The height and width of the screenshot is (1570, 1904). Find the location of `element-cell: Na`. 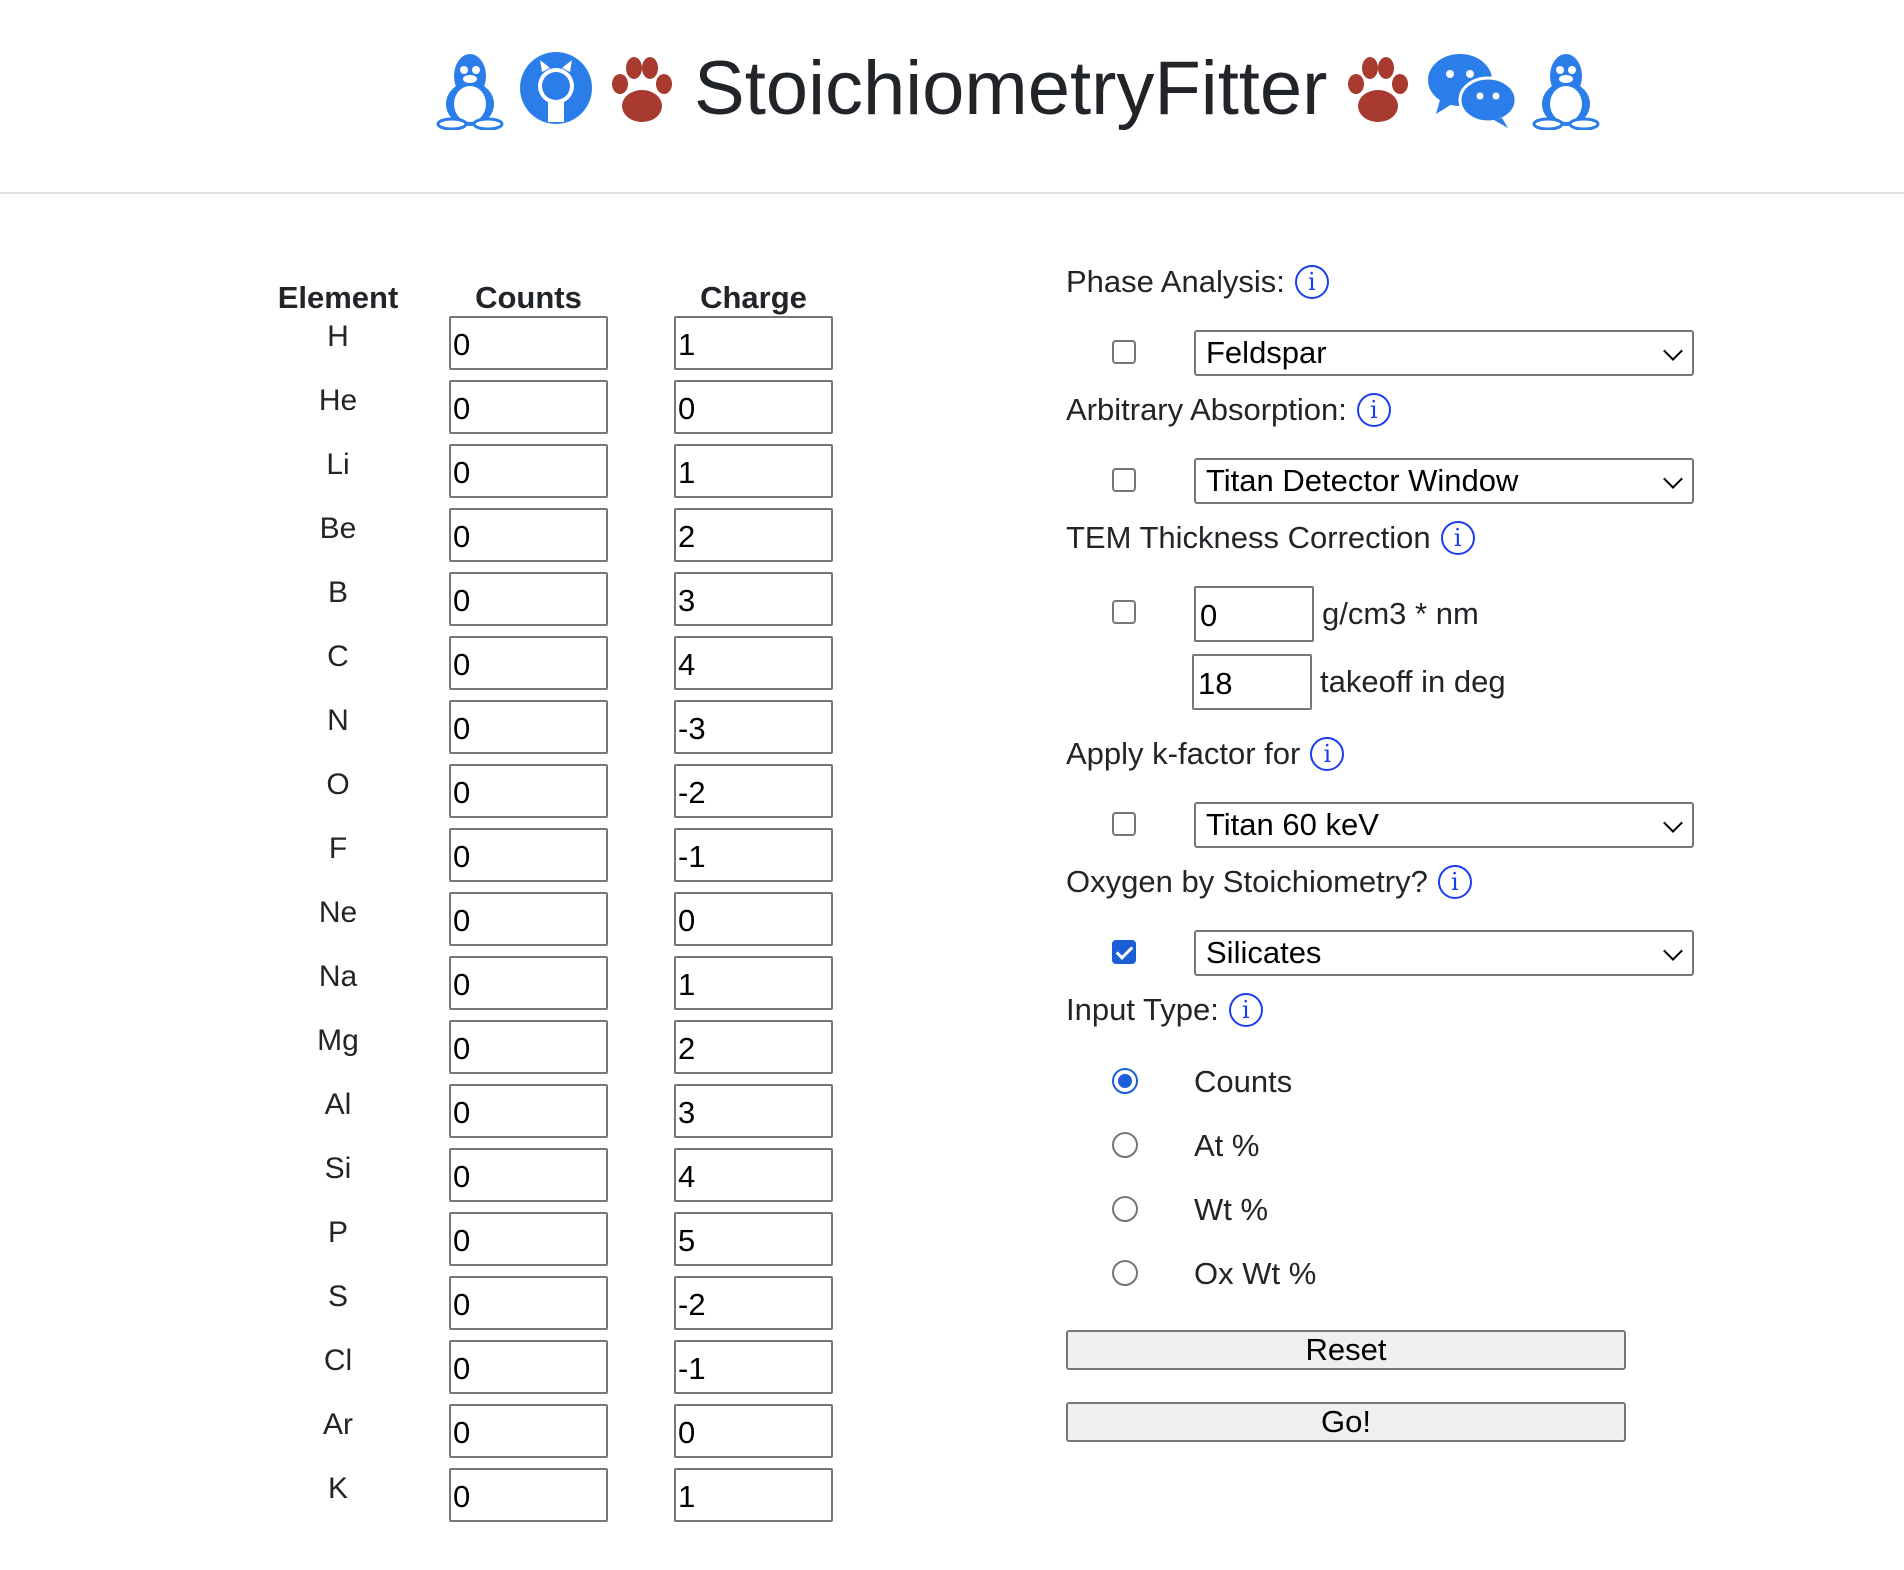

element-cell: Na is located at coordinates (338, 988).